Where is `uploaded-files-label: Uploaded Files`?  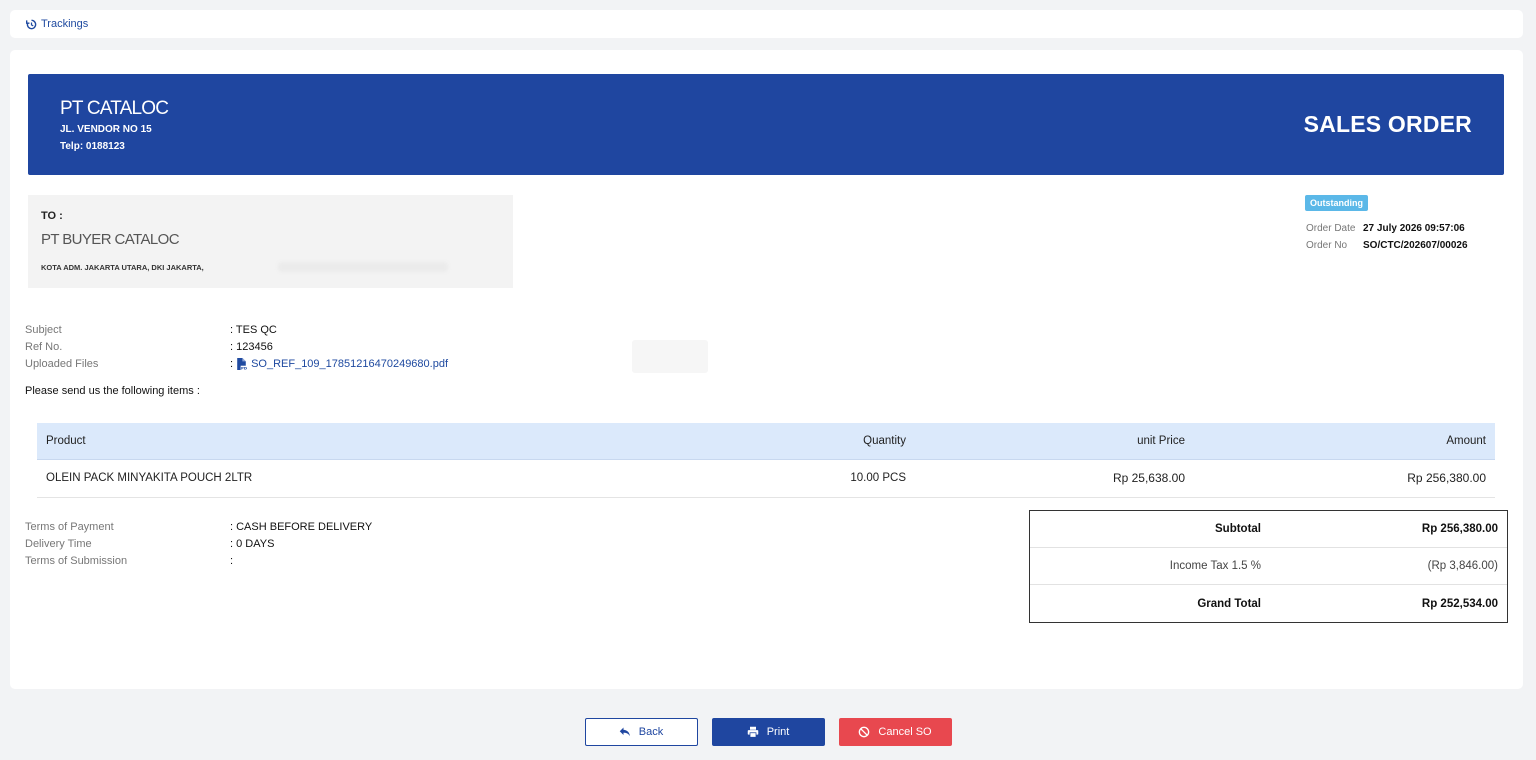
uploaded-files-label: Uploaded Files is located at coordinates (62, 363).